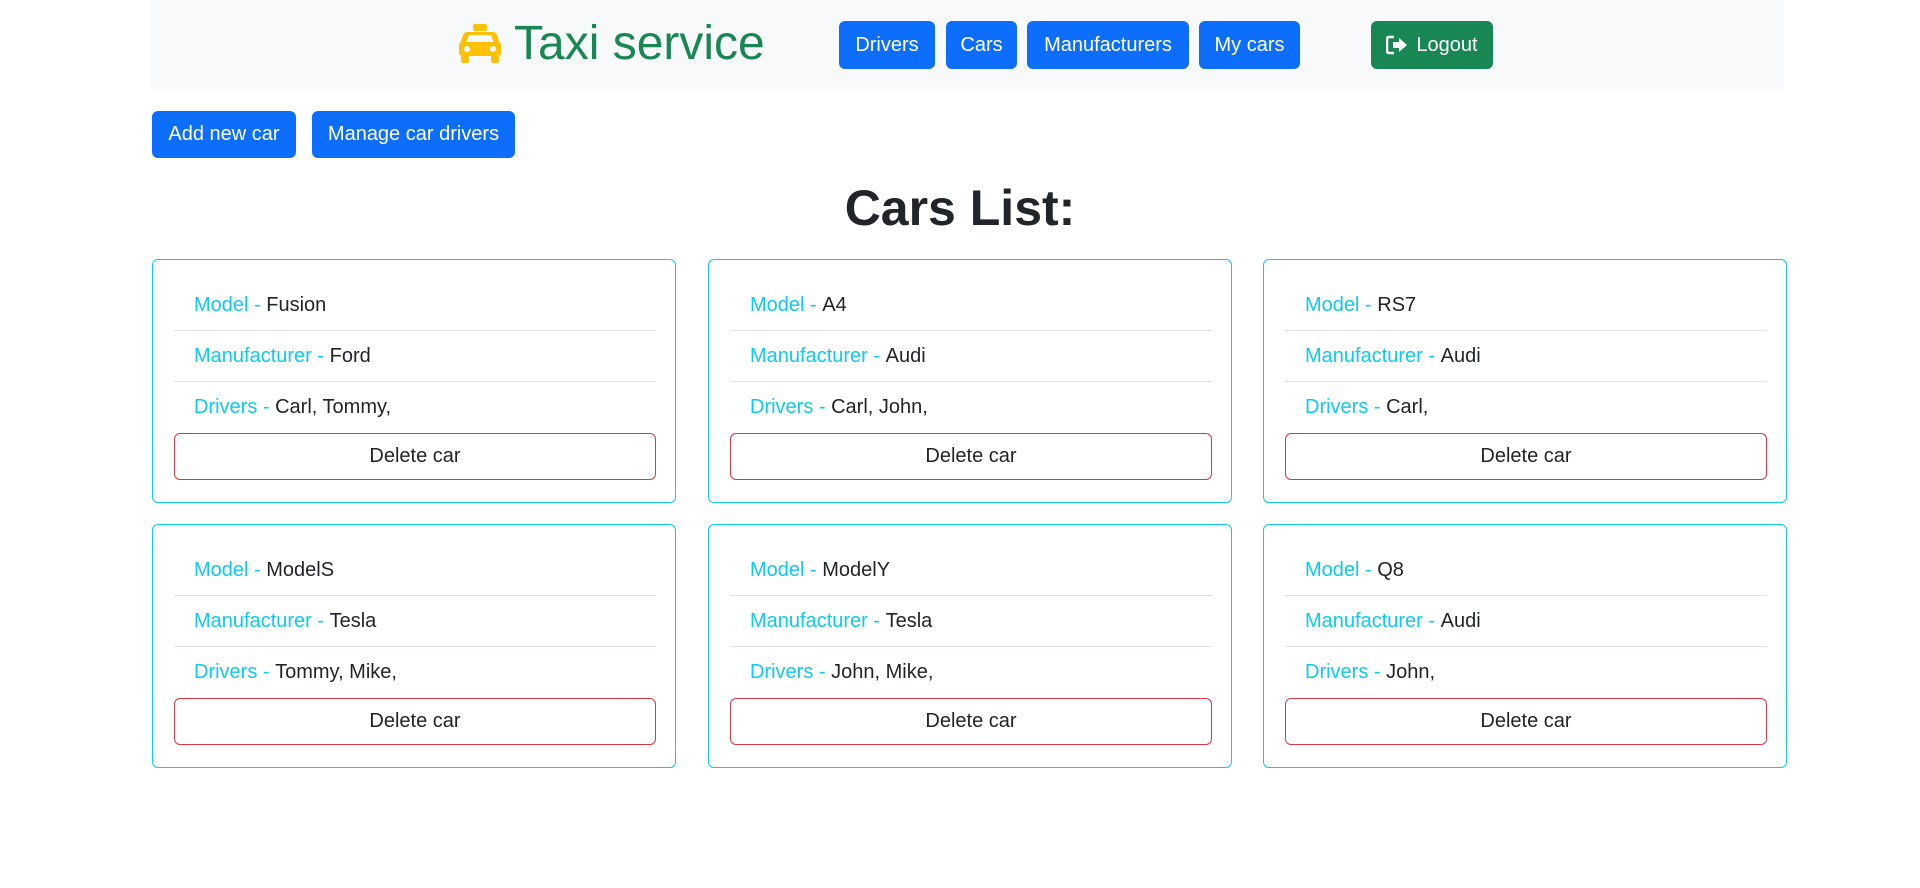 This screenshot has width=1920, height=888. Describe the element at coordinates (887, 45) in the screenshot. I see `nav-drivers-button: Drivers` at that location.